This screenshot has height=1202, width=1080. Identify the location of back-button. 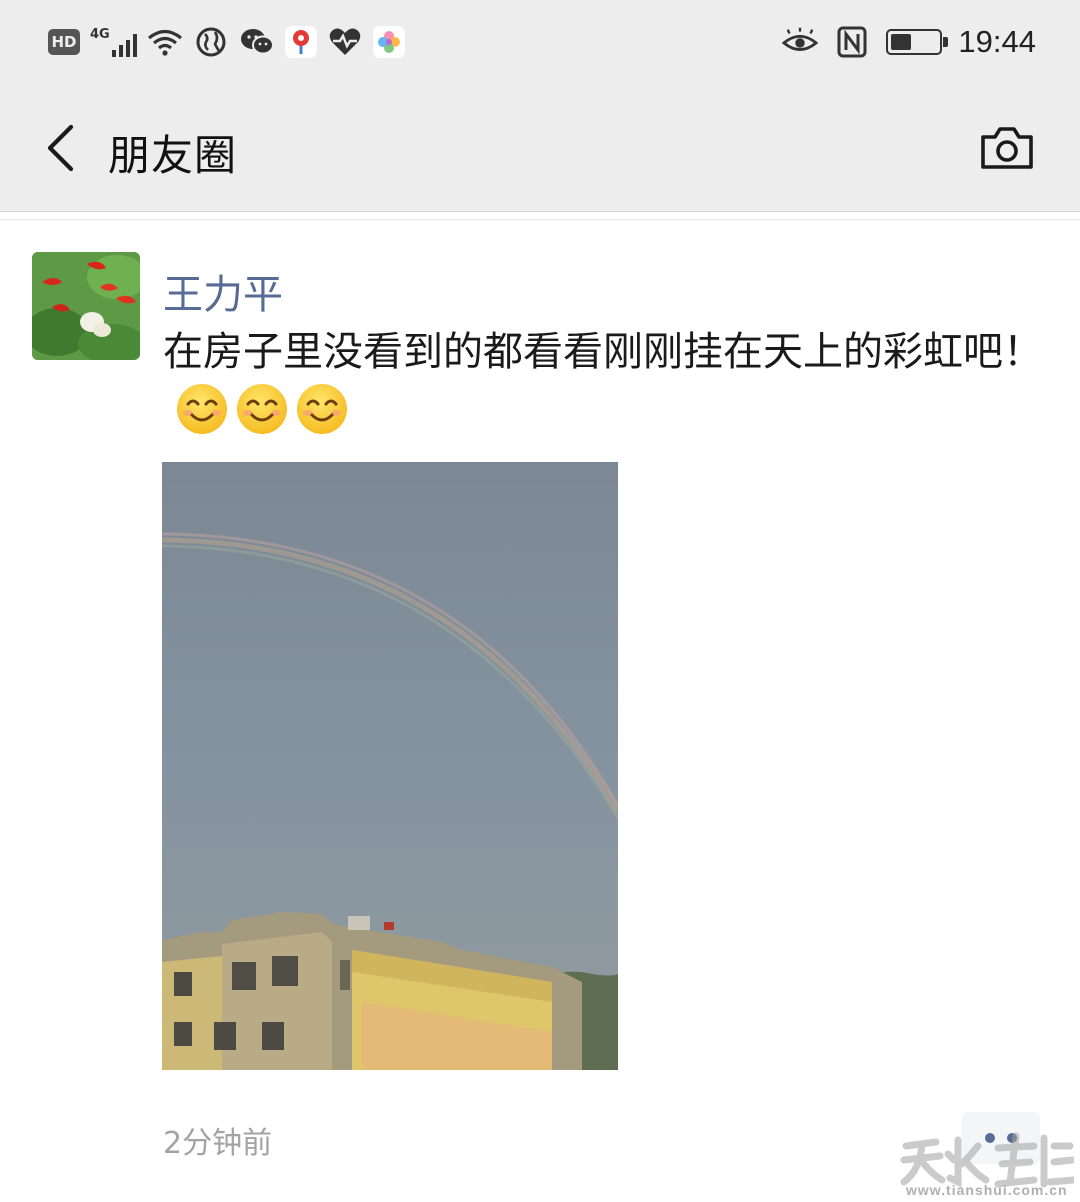
(60, 148).